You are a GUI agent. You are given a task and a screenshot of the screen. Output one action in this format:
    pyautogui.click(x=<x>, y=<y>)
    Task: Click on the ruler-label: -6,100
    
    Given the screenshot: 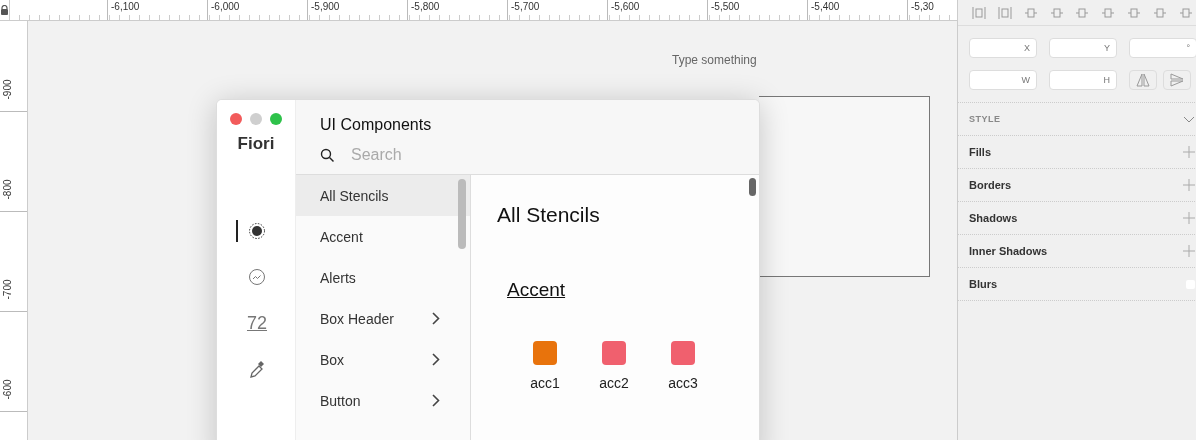 What is the action you would take?
    pyautogui.click(x=157, y=10)
    